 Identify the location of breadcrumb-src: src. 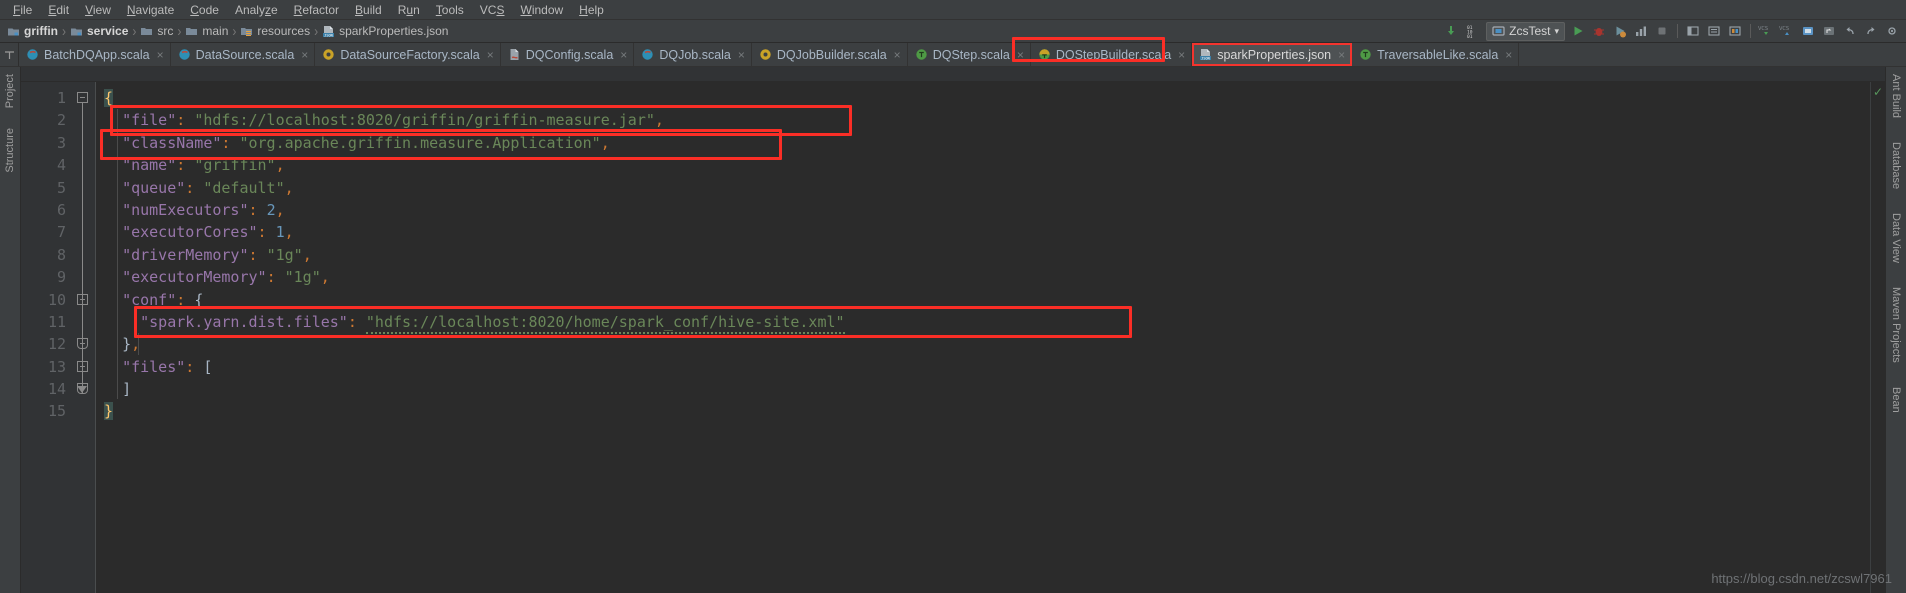
(156, 31).